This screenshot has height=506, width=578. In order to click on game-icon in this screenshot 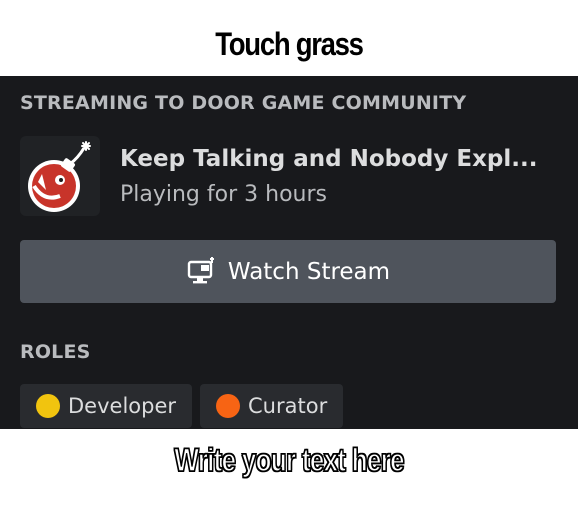, I will do `click(60, 176)`.